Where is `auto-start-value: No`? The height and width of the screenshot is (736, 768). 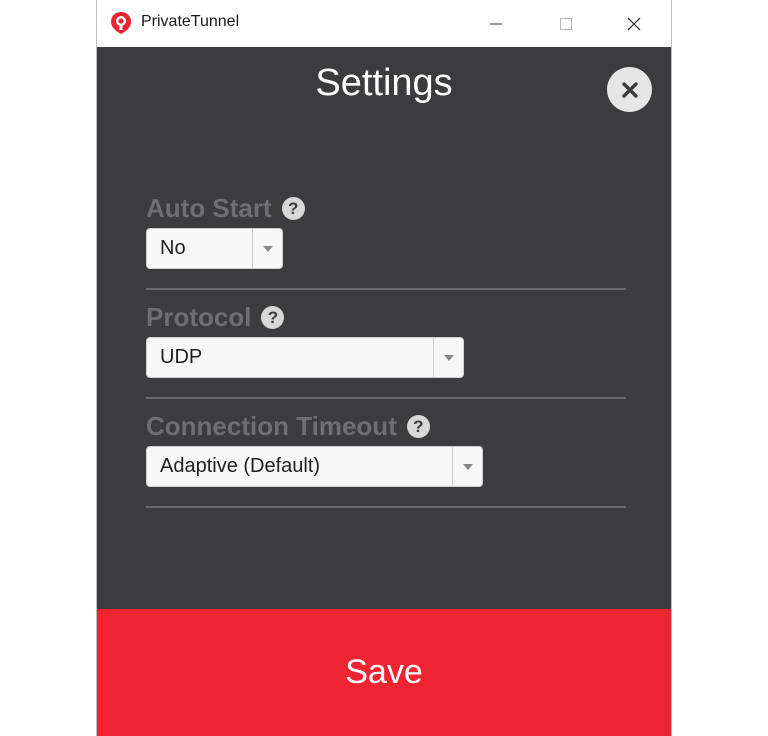
auto-start-value: No is located at coordinates (173, 248).